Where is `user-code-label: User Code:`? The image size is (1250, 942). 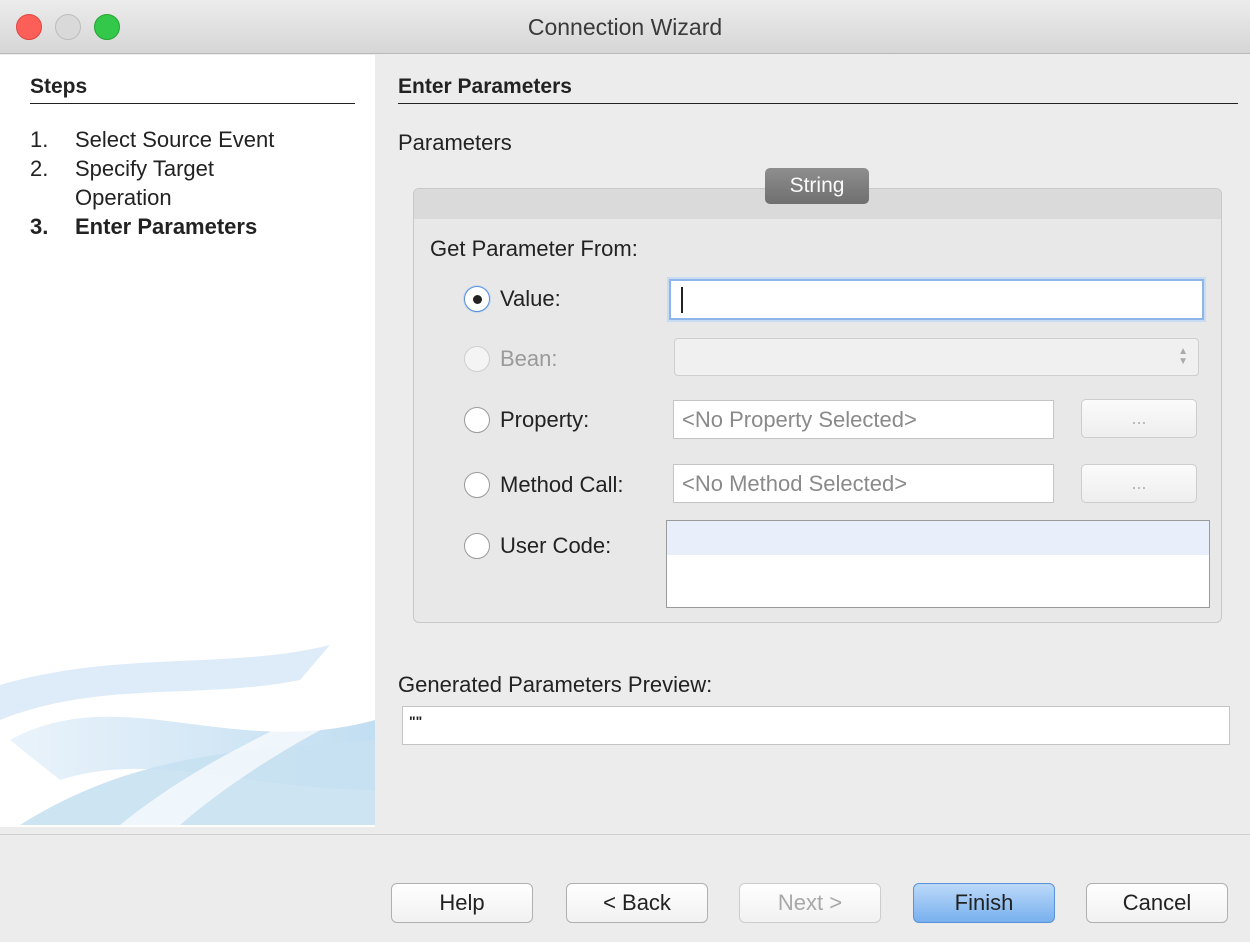 user-code-label: User Code: is located at coordinates (556, 545).